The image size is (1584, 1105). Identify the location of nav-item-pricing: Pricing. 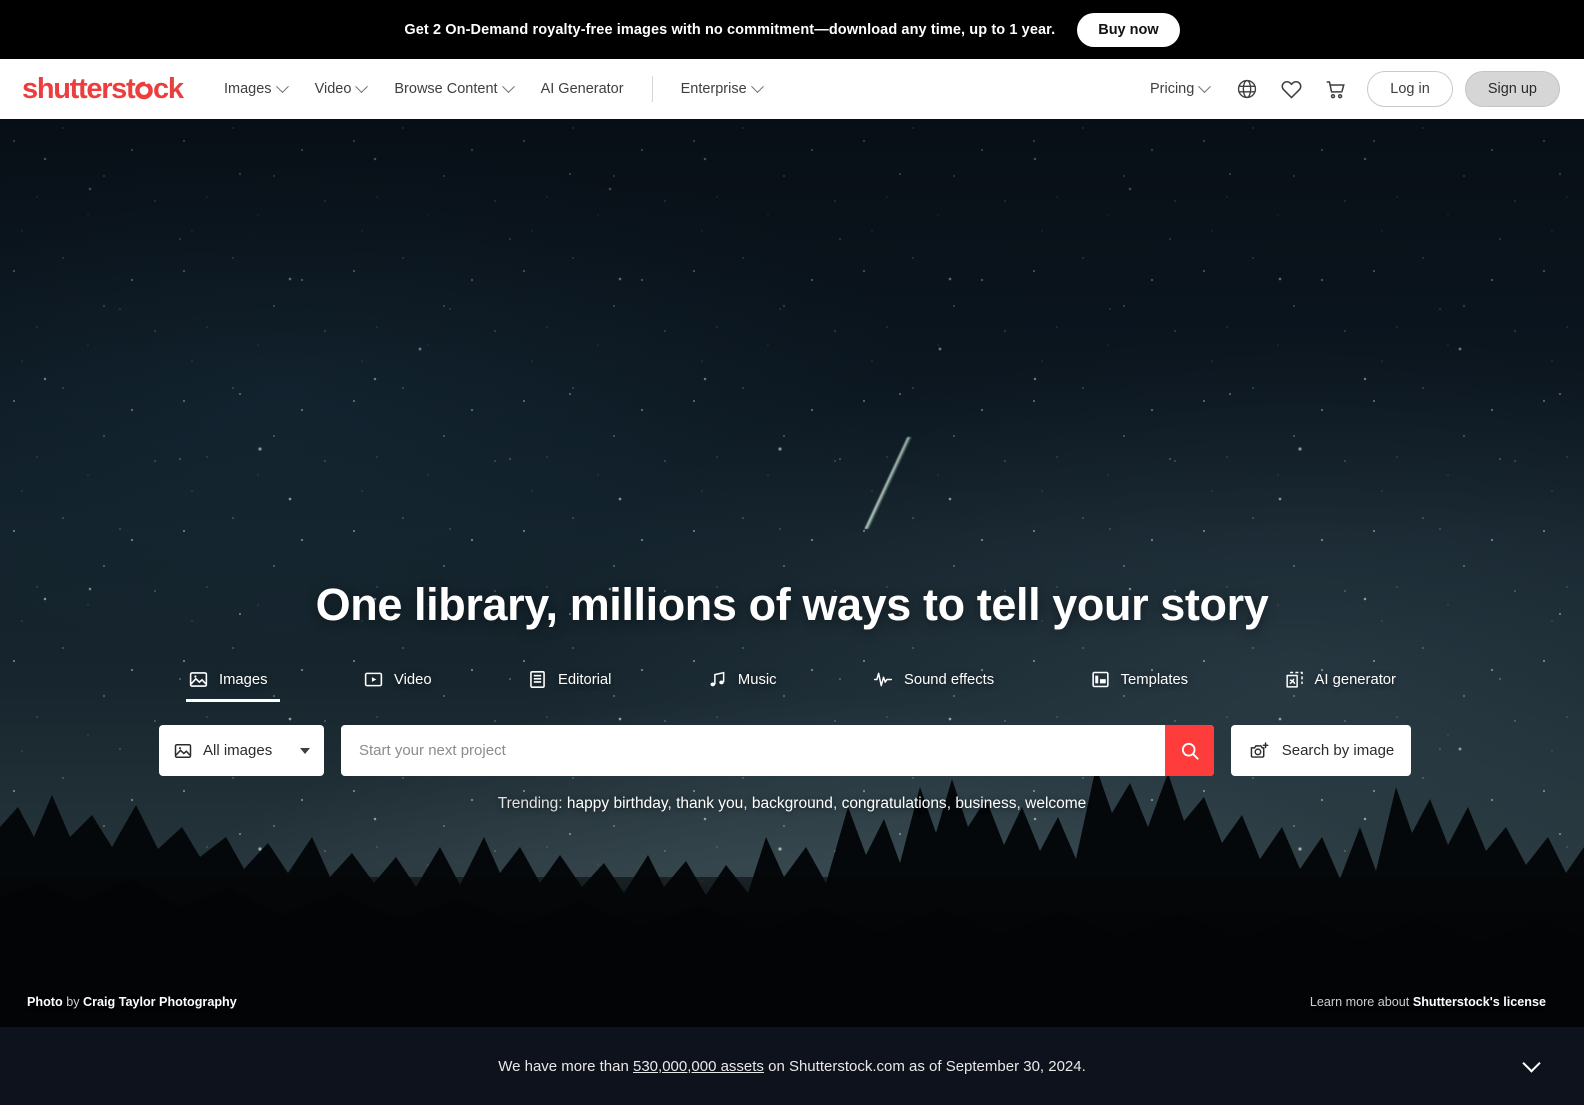
(1179, 89).